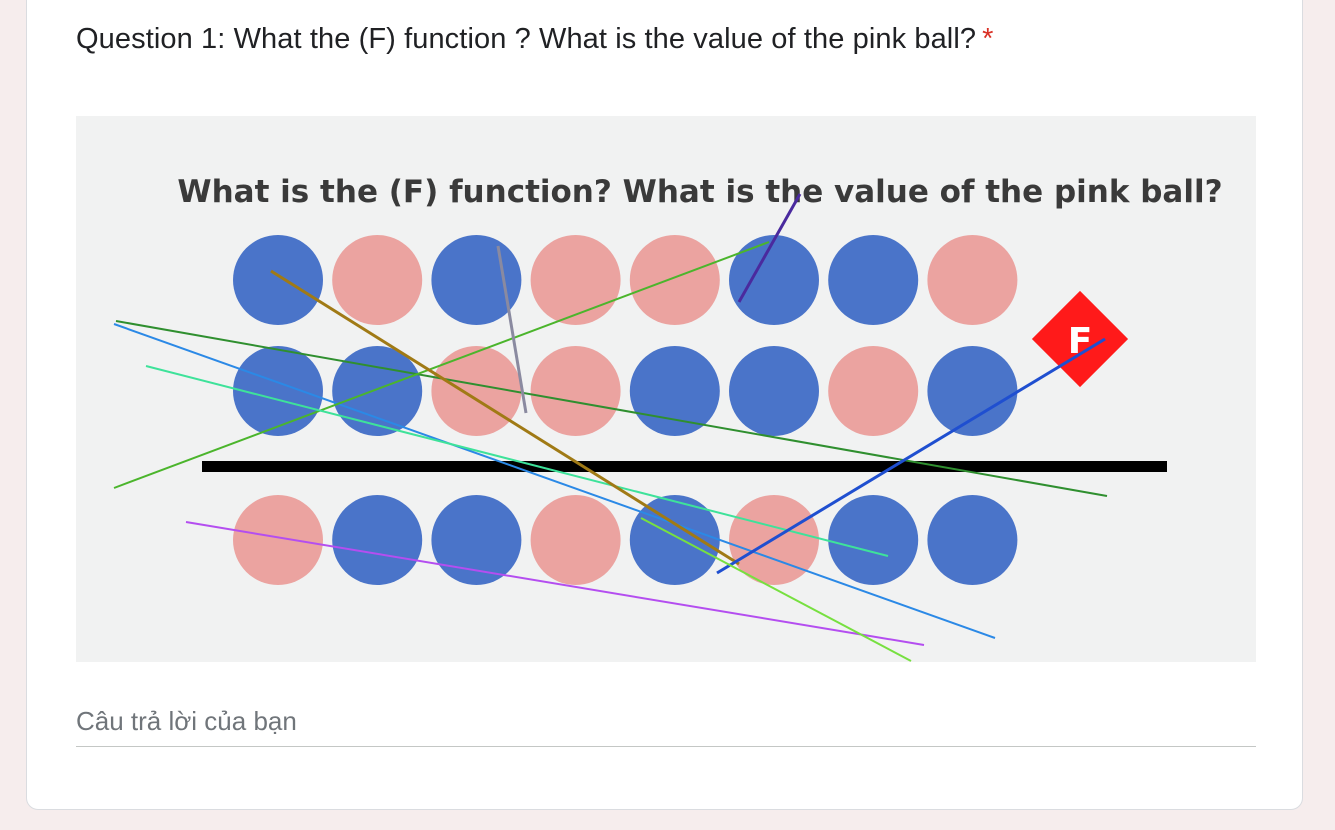  Describe the element at coordinates (666, 722) in the screenshot. I see `answer-input` at that location.